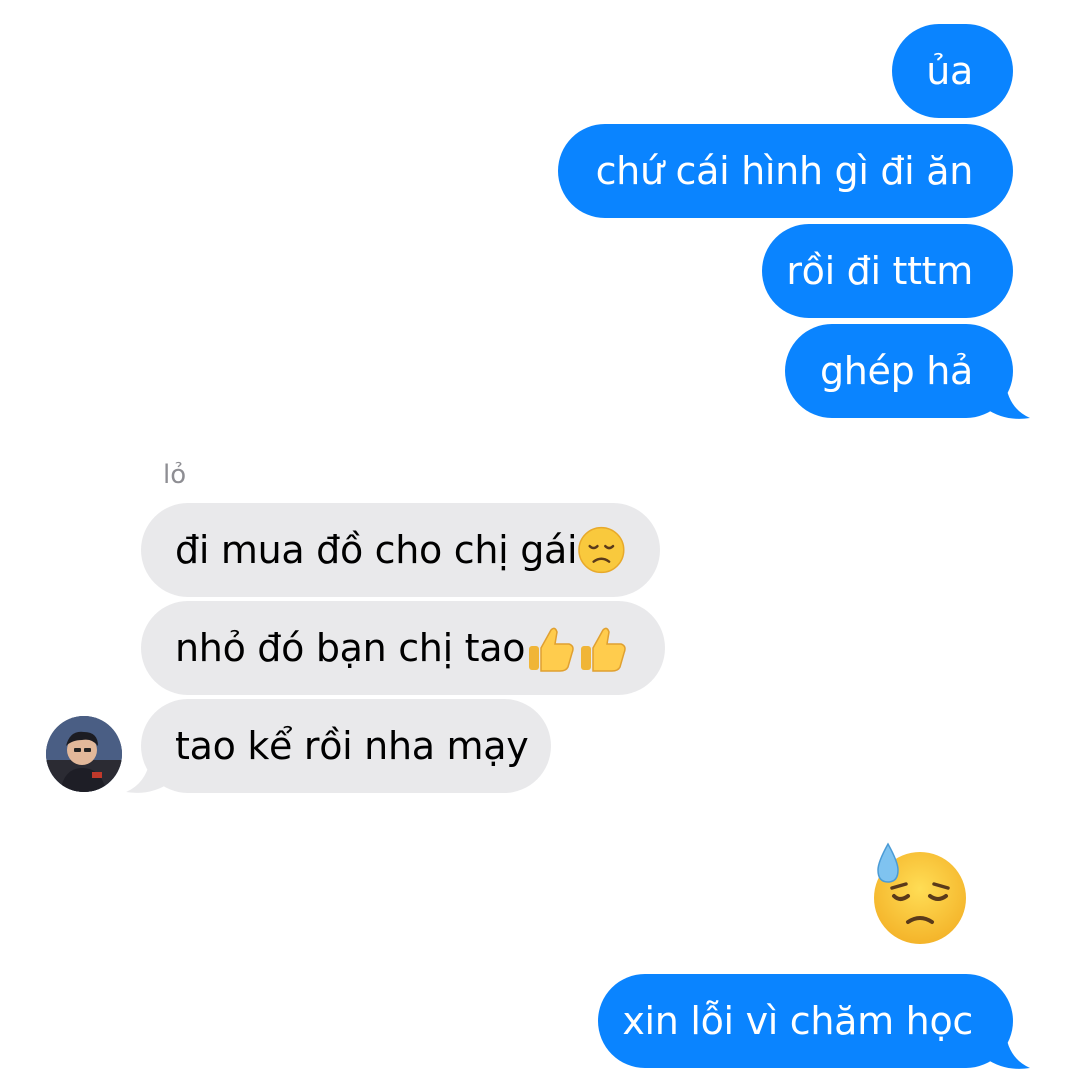 This screenshot has width=1080, height=1092. Describe the element at coordinates (350, 648) in the screenshot. I see `message-text: nhỏ đó bạn chị tao` at that location.